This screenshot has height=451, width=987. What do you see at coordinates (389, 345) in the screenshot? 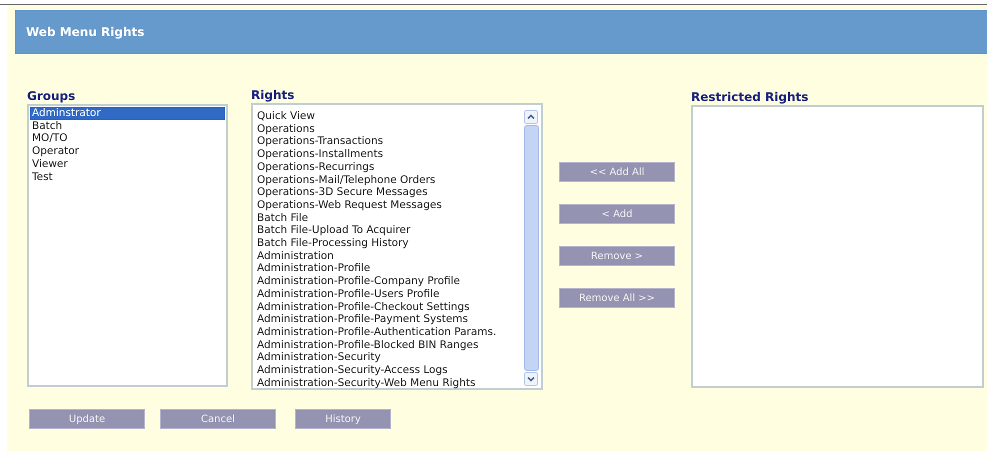
I see `right-option: Administration-Profile-Blocked BIN Ranges` at bounding box center [389, 345].